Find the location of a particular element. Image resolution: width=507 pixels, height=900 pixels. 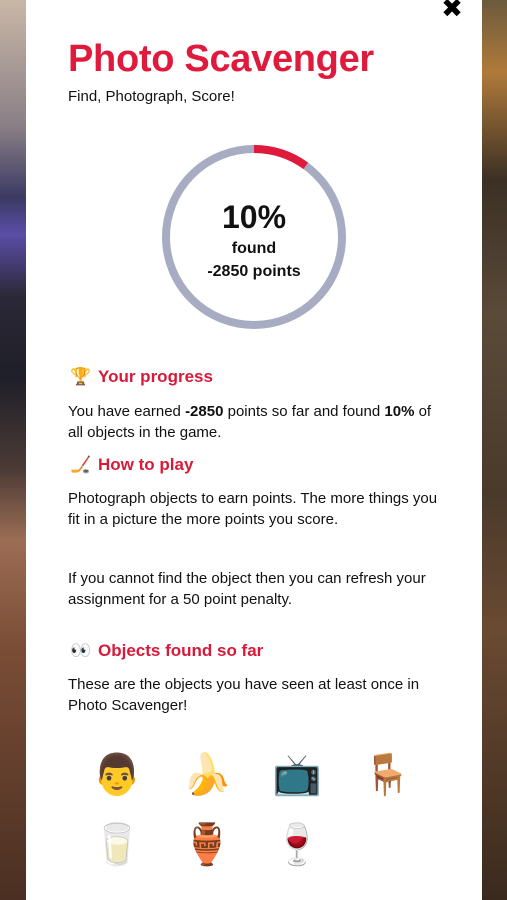

section-heading-progress: 🏆 Your progress is located at coordinates (141, 377).